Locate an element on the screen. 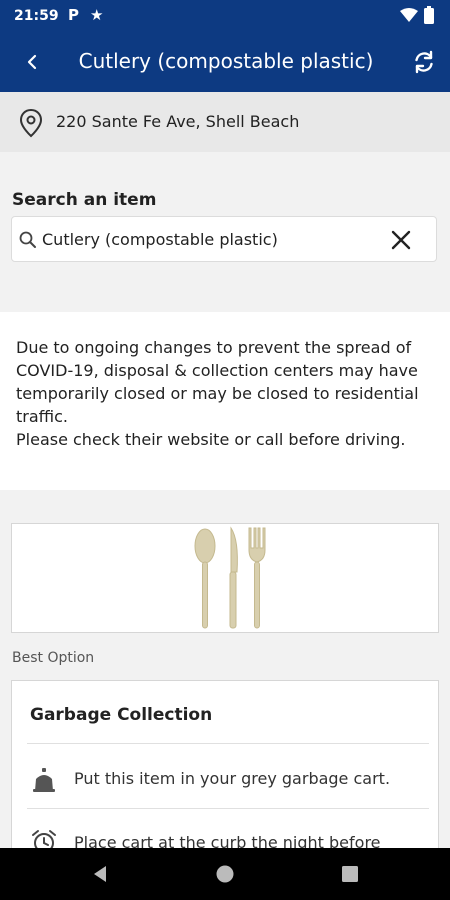 The image size is (450, 900). search-input: Cutlery (compostable plastic) is located at coordinates (224, 239).